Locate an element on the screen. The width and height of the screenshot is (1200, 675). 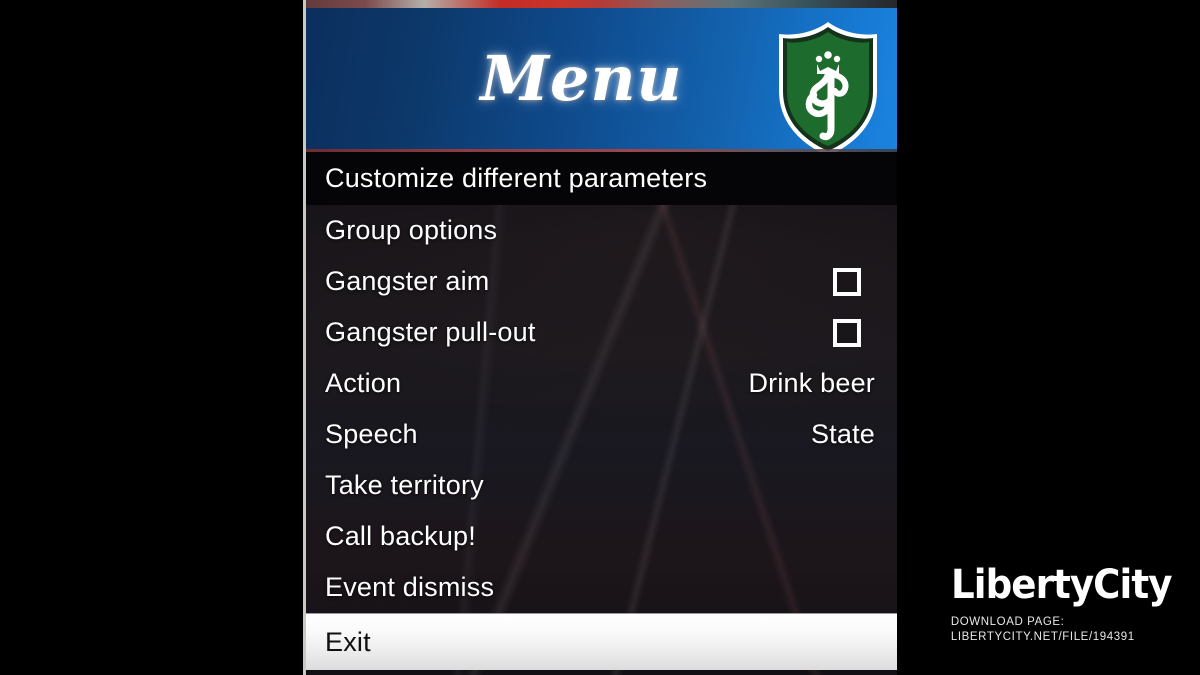
libertycity-logo: LibertyCity is located at coordinates (1061, 585).